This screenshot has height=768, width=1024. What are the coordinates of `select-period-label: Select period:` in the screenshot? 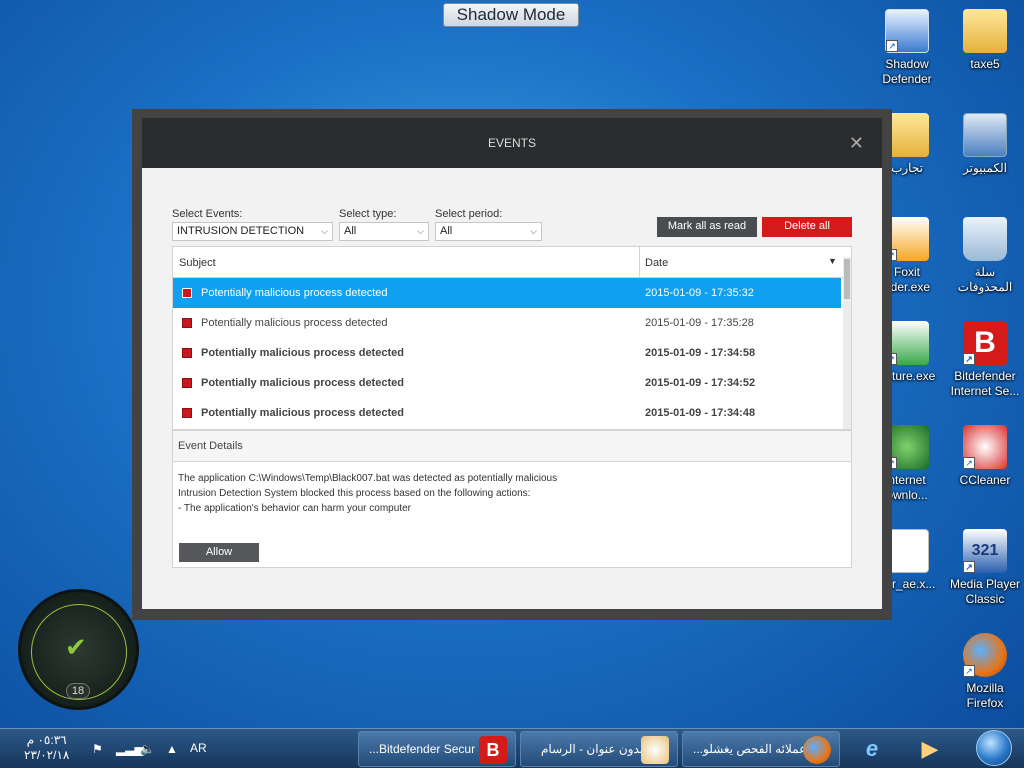 It's located at (469, 214).